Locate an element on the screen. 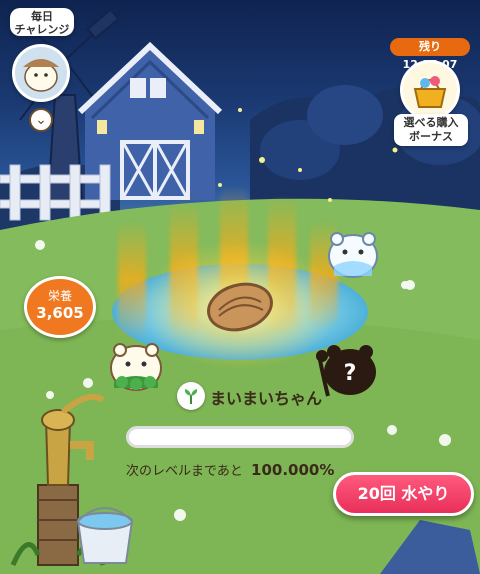 This screenshot has height=574, width=480. level-remaining-label: 次のレベルまであと is located at coordinates (184, 471).